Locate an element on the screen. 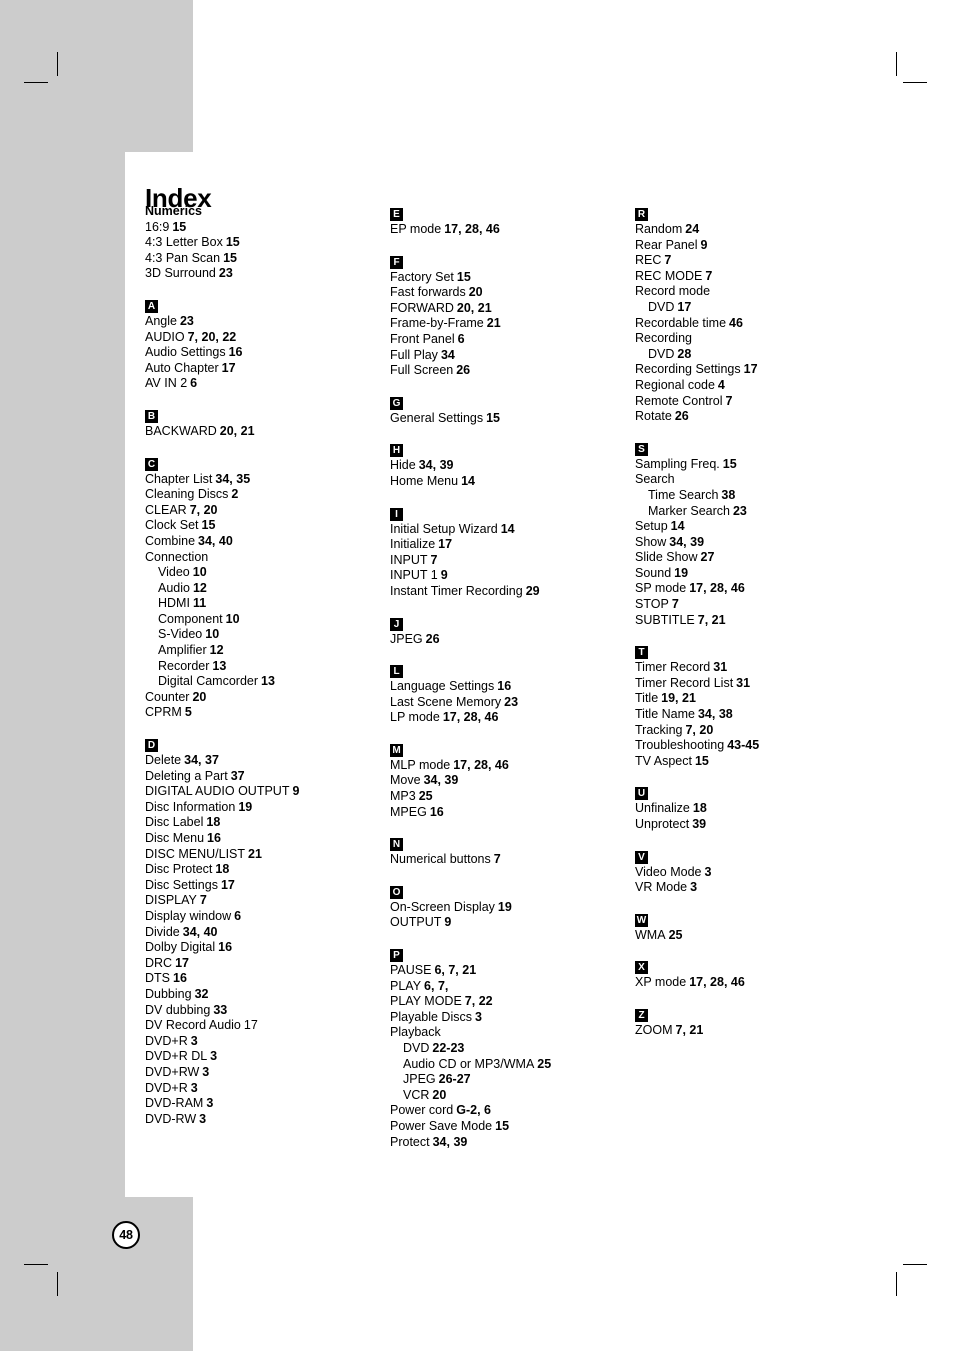 The height and width of the screenshot is (1351, 954). index-entry: INPUT 7 is located at coordinates (512, 561).